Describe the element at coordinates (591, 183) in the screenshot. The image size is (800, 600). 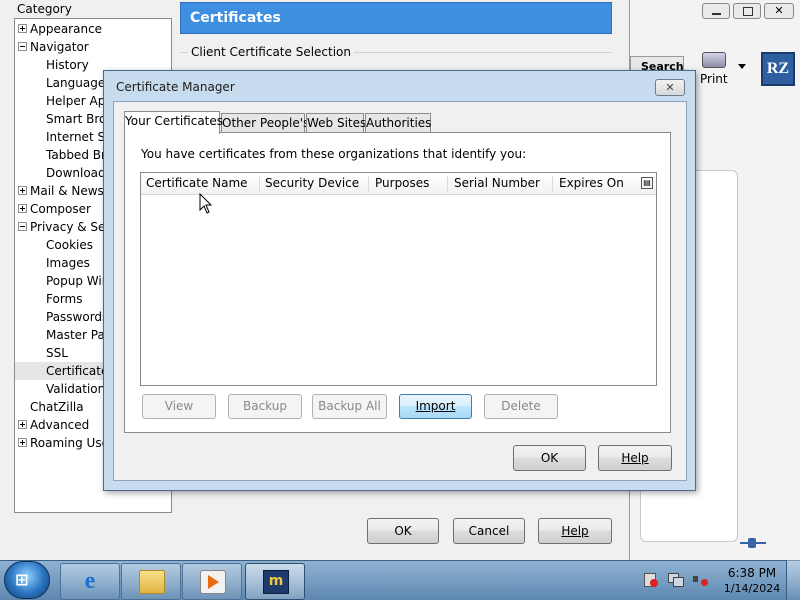
I see `column-header-expires-on: Expires On` at that location.